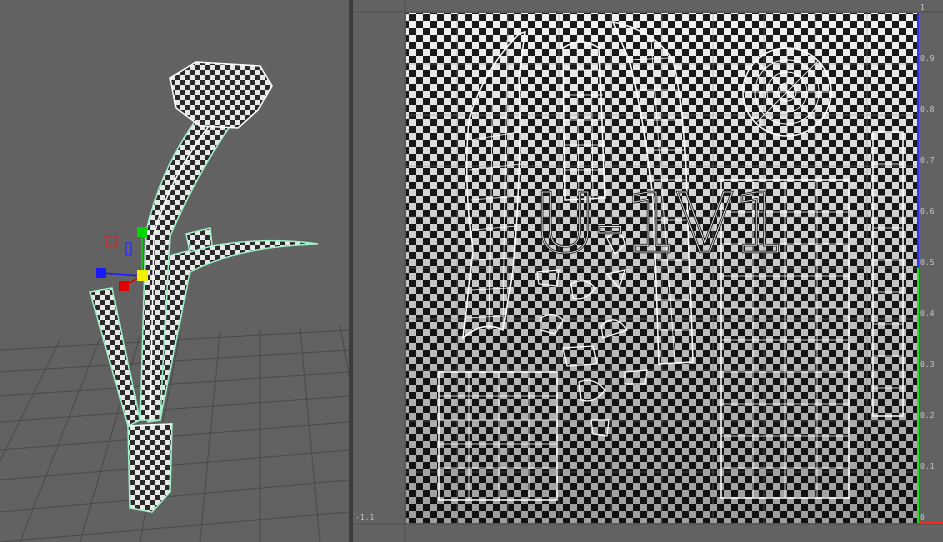 The height and width of the screenshot is (542, 943). Describe the element at coordinates (101, 273) in the screenshot. I see `z-axis-handle` at that location.